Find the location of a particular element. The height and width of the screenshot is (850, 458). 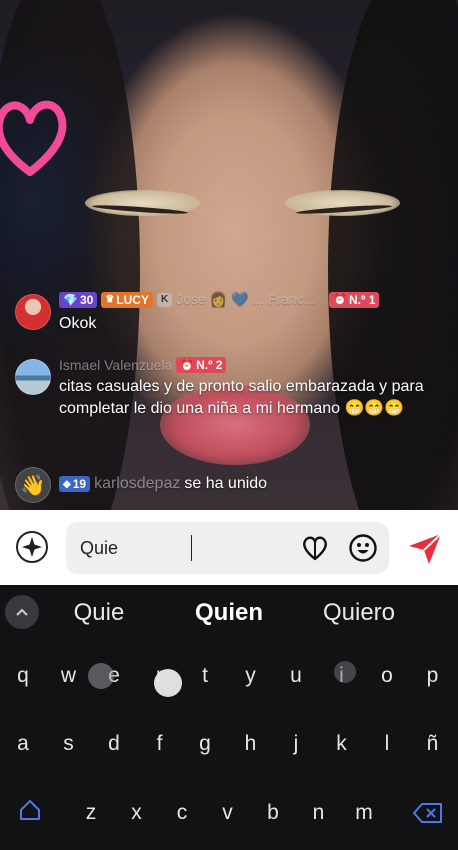

key-j: j is located at coordinates (296, 744).